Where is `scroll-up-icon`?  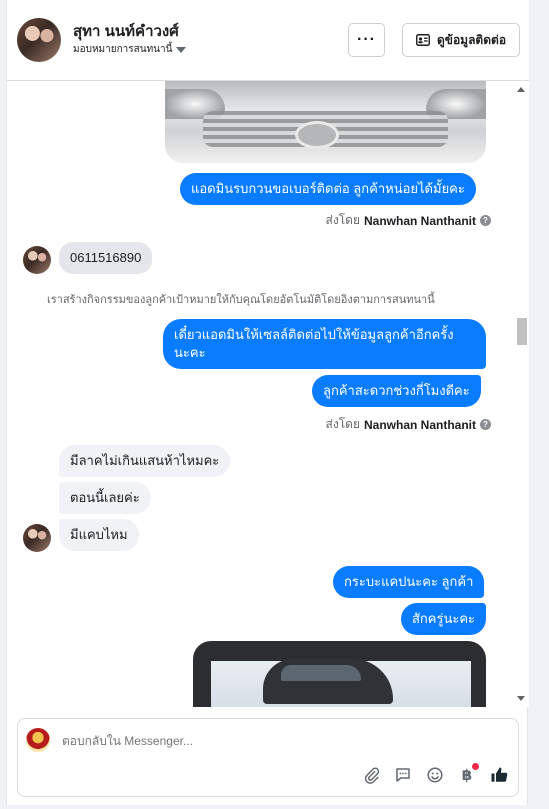
scroll-up-icon is located at coordinates (521, 89).